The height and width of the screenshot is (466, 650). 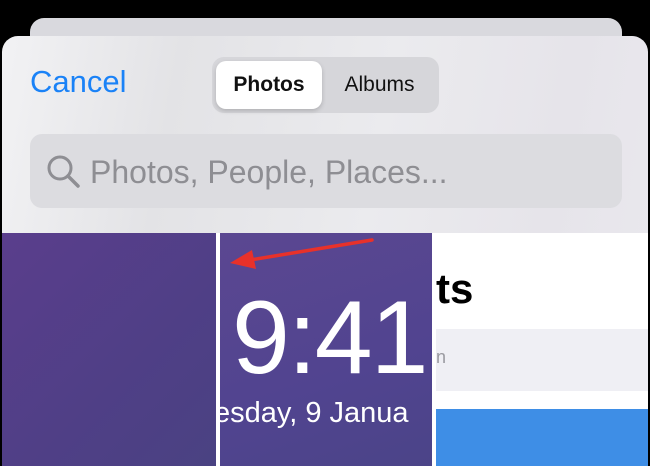 What do you see at coordinates (63, 171) in the screenshot?
I see `search-icon` at bounding box center [63, 171].